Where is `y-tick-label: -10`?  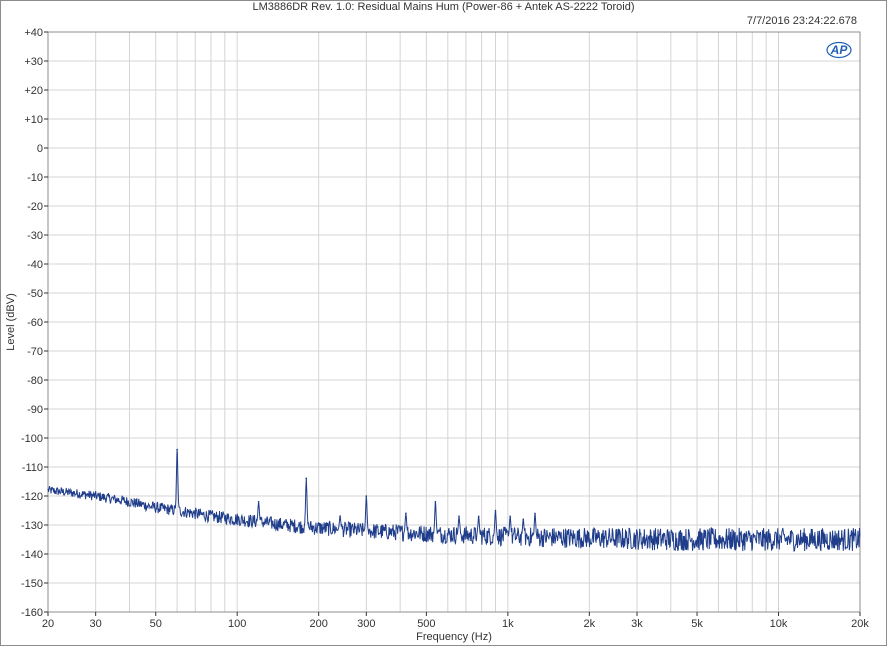
y-tick-label: -10 is located at coordinates (35, 178).